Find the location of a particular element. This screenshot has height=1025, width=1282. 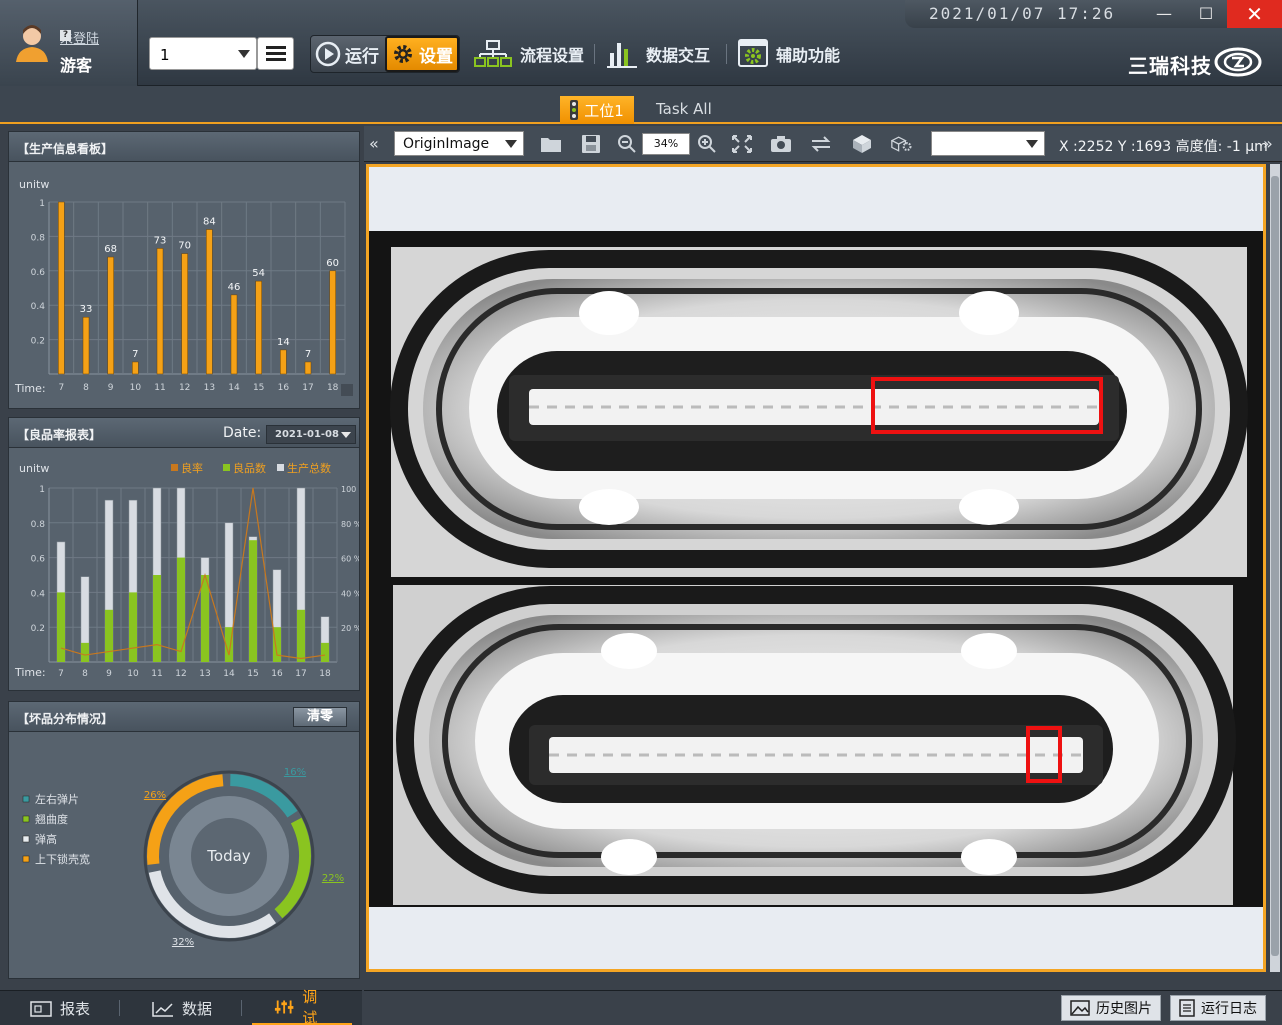

bottom-nav-data: 数据 is located at coordinates (182, 1008).